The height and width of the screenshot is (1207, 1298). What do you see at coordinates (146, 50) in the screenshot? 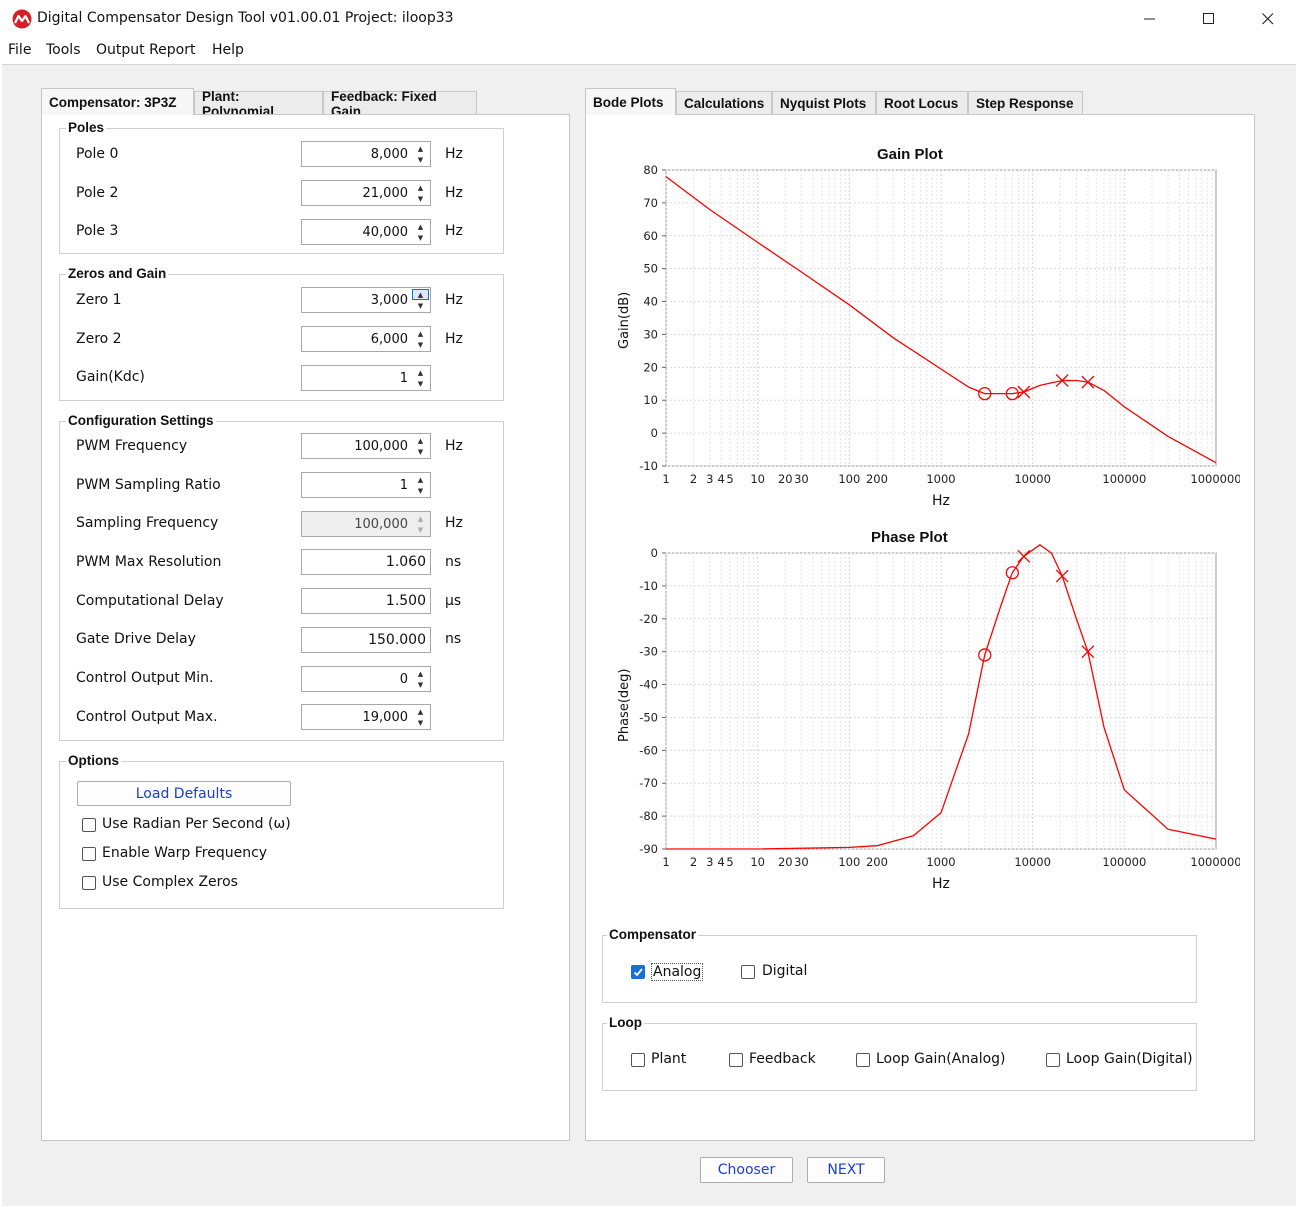
I see `menu-output-report: Output Report` at bounding box center [146, 50].